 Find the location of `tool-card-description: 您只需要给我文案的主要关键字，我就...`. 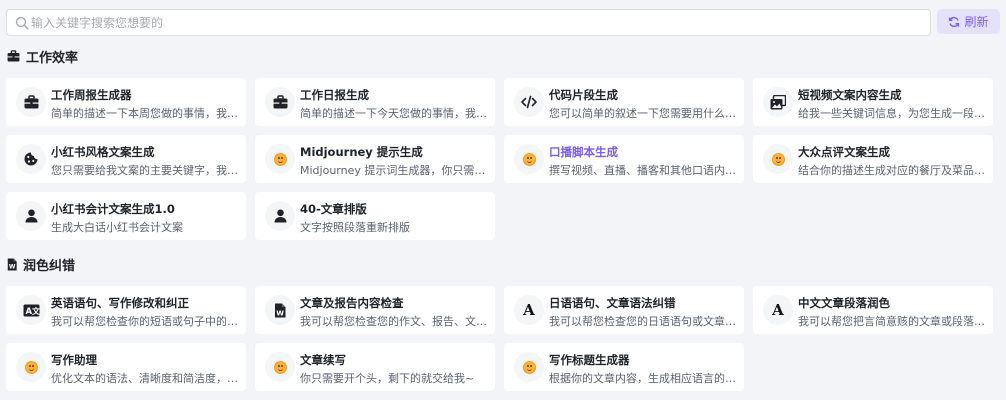

tool-card-description: 您只需要给我文案的主要关键字，我就... is located at coordinates (145, 170).